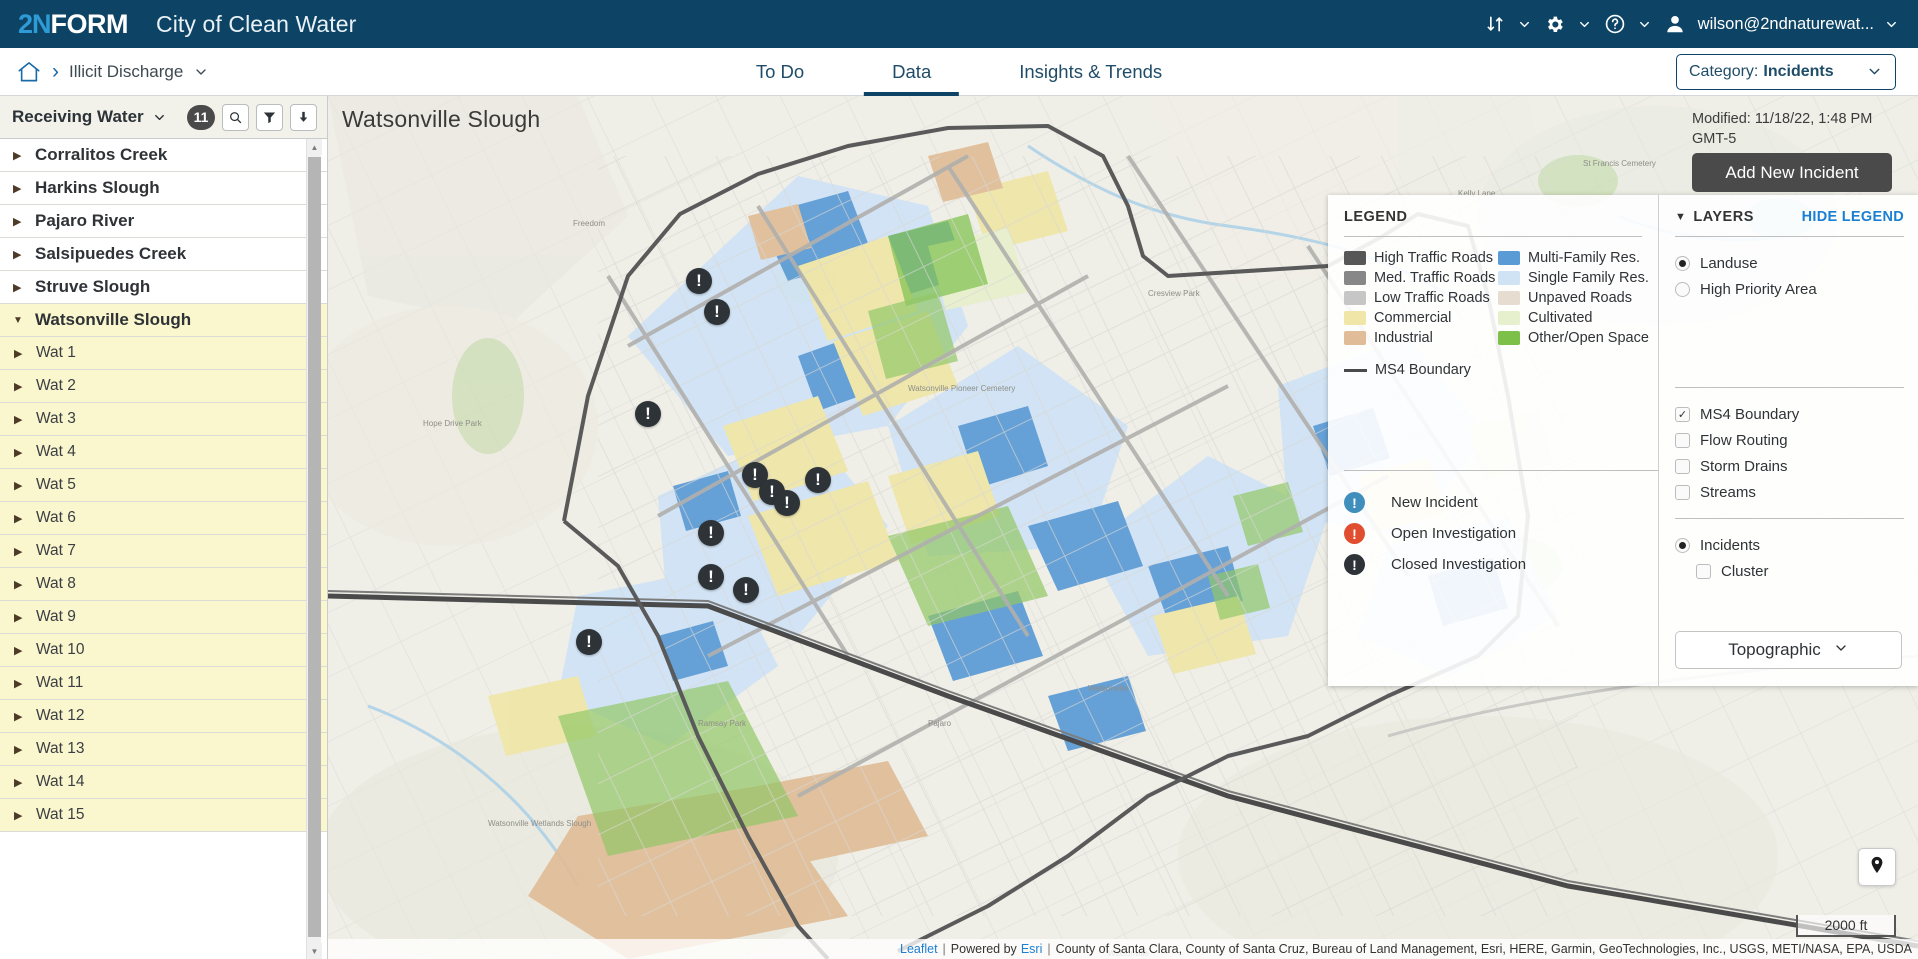 The height and width of the screenshot is (959, 1918). Describe the element at coordinates (1032, 949) in the screenshot. I see `esri-link: Esri` at that location.